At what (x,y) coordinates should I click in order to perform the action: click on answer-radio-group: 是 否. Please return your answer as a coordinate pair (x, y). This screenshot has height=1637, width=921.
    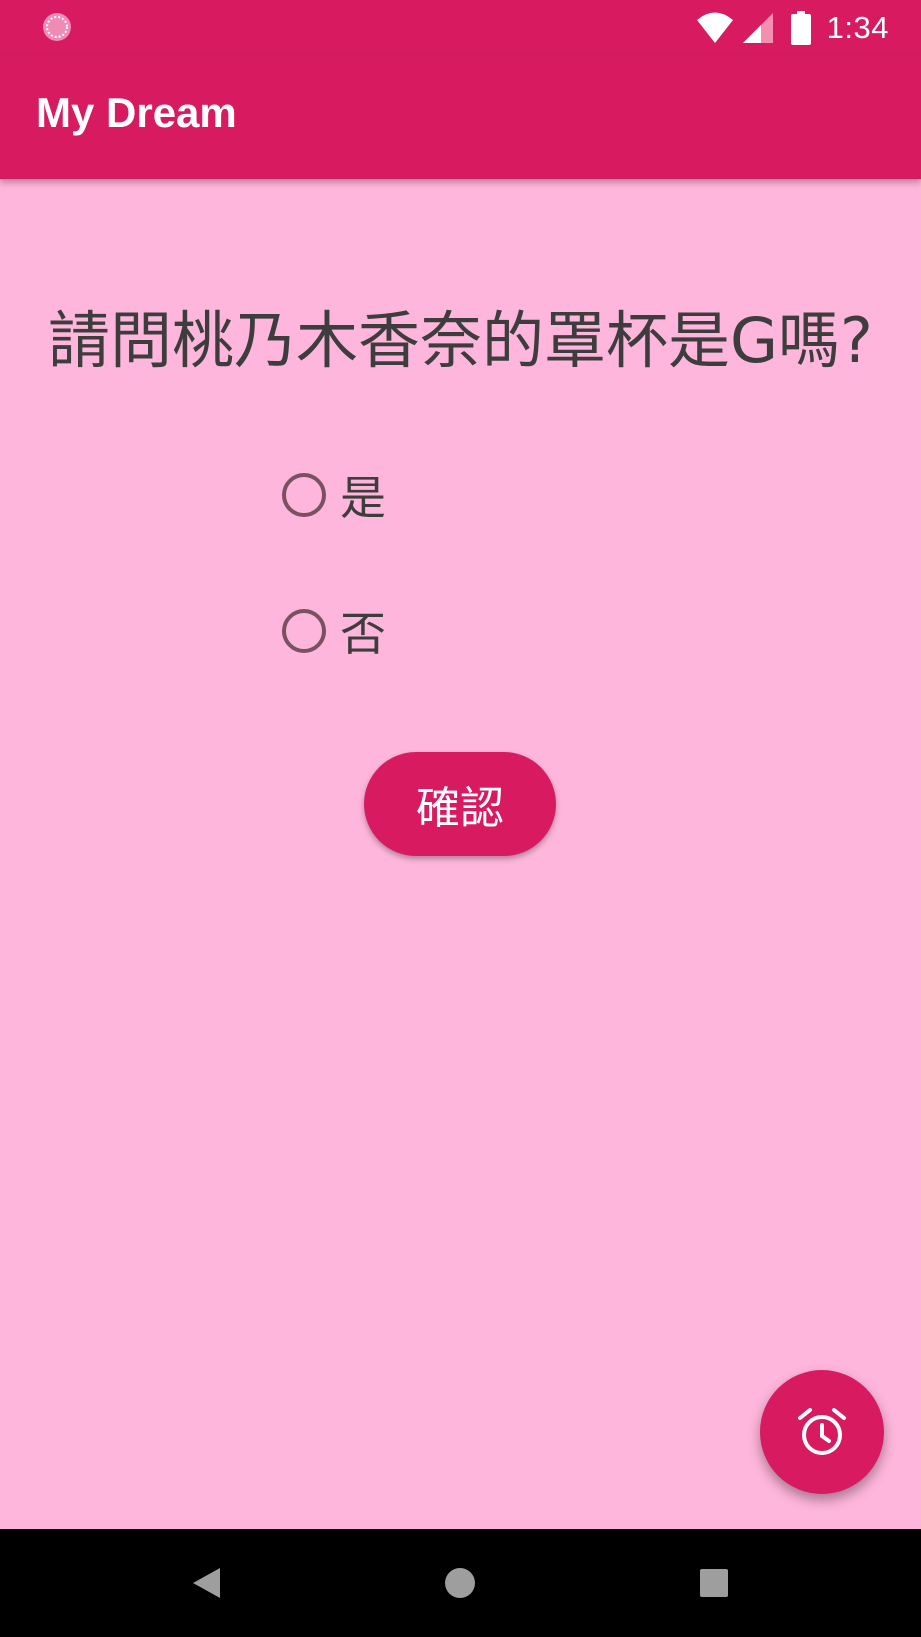
    Looking at the image, I should click on (334, 598).